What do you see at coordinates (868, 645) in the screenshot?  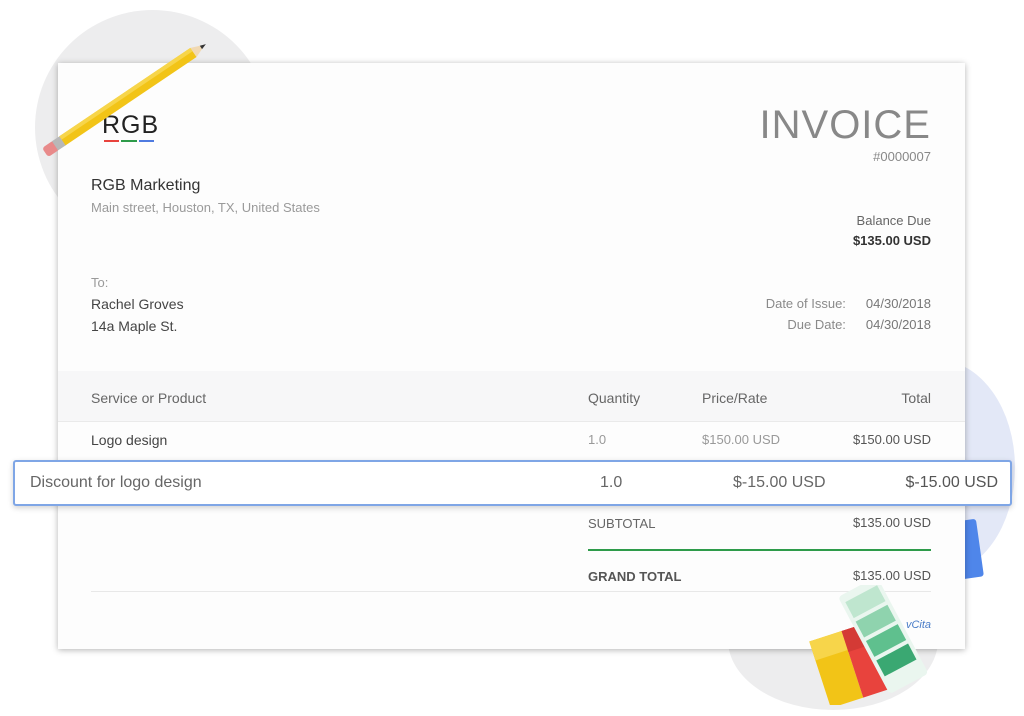 I see `color-swatches-icon` at bounding box center [868, 645].